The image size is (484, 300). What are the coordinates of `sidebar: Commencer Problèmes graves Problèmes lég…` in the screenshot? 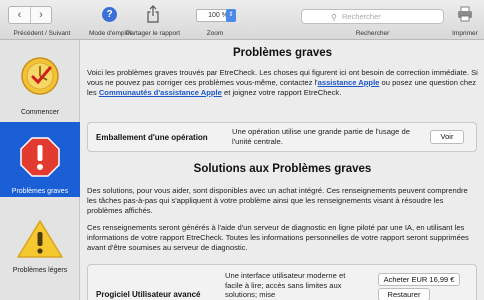 It's located at (40, 170).